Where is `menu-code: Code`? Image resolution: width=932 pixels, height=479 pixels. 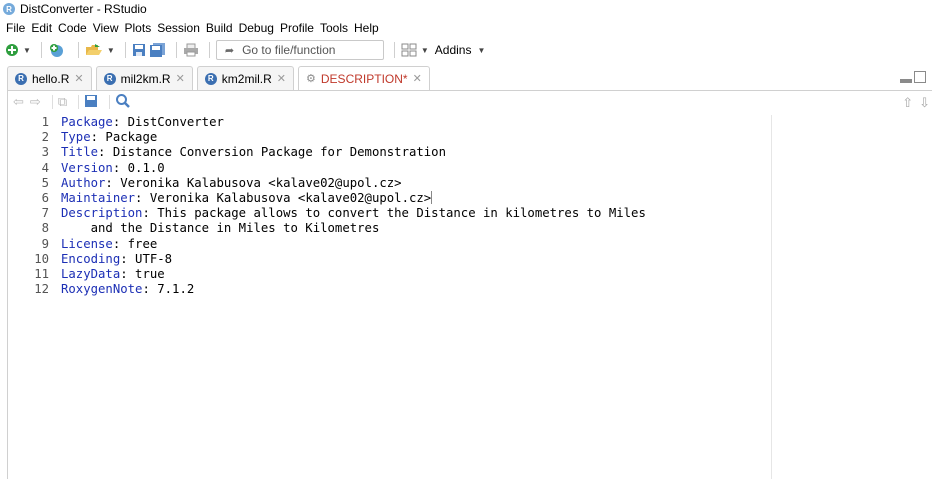 menu-code: Code is located at coordinates (72, 28).